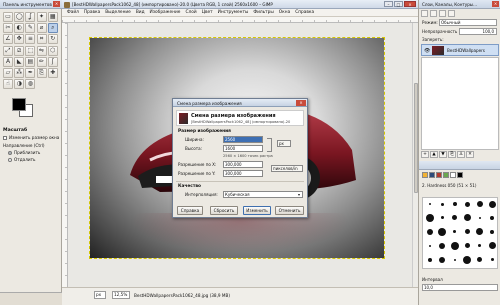 Image resolution: width=500 pixels, height=305 pixels. I want to click on anchor-layer-button: ⚓, so click(461, 154).